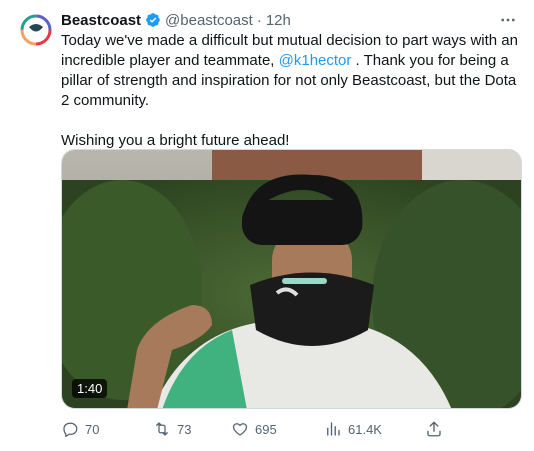 Image resolution: width=534 pixels, height=451 pixels. What do you see at coordinates (172, 429) in the screenshot?
I see `repost-button: 73` at bounding box center [172, 429].